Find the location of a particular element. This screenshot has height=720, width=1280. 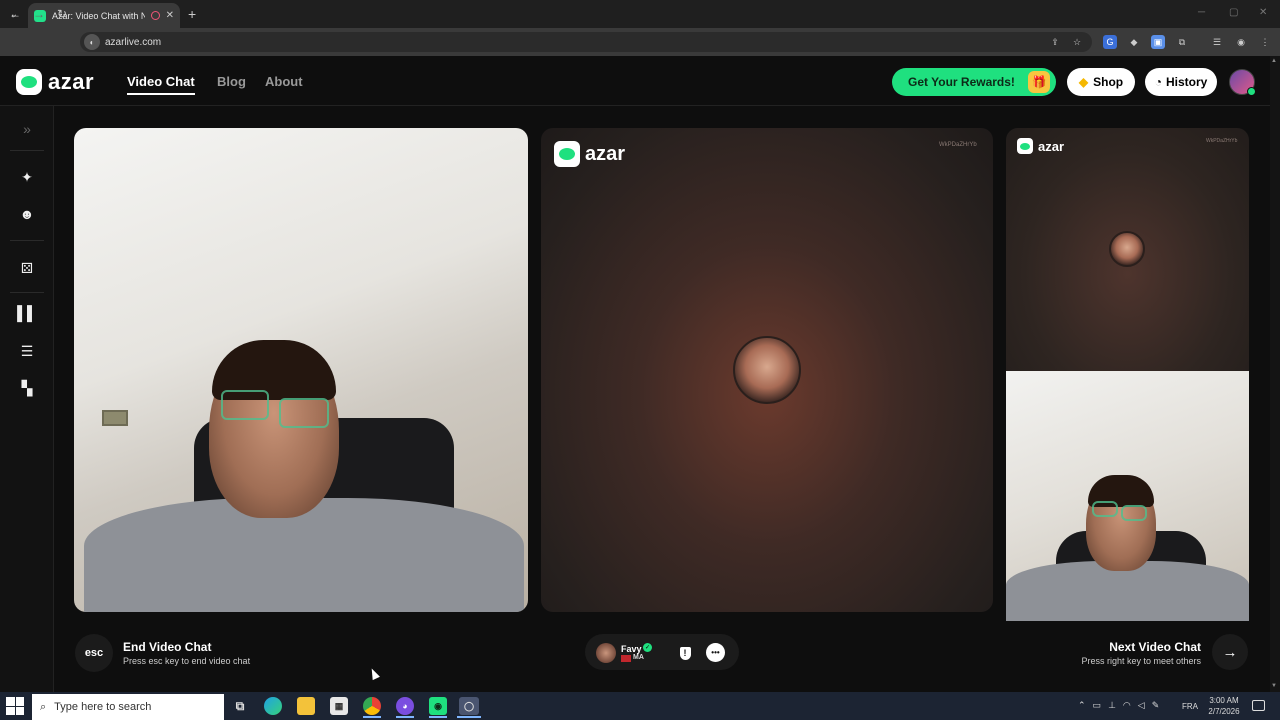

volume-icon: ◁ is located at coordinates (1141, 705).